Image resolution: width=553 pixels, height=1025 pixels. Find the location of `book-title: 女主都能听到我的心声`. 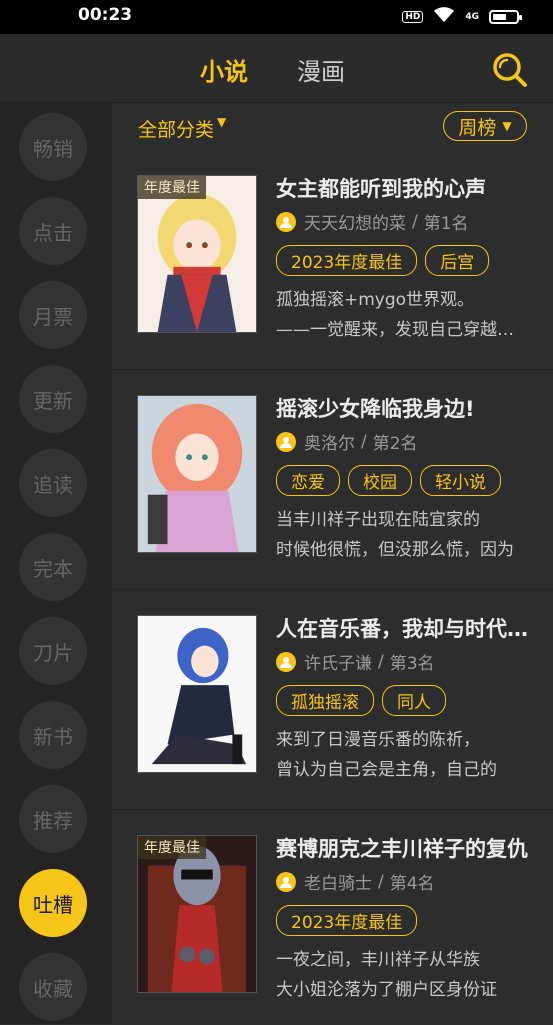

book-title: 女主都能听到我的心声 is located at coordinates (407, 188).